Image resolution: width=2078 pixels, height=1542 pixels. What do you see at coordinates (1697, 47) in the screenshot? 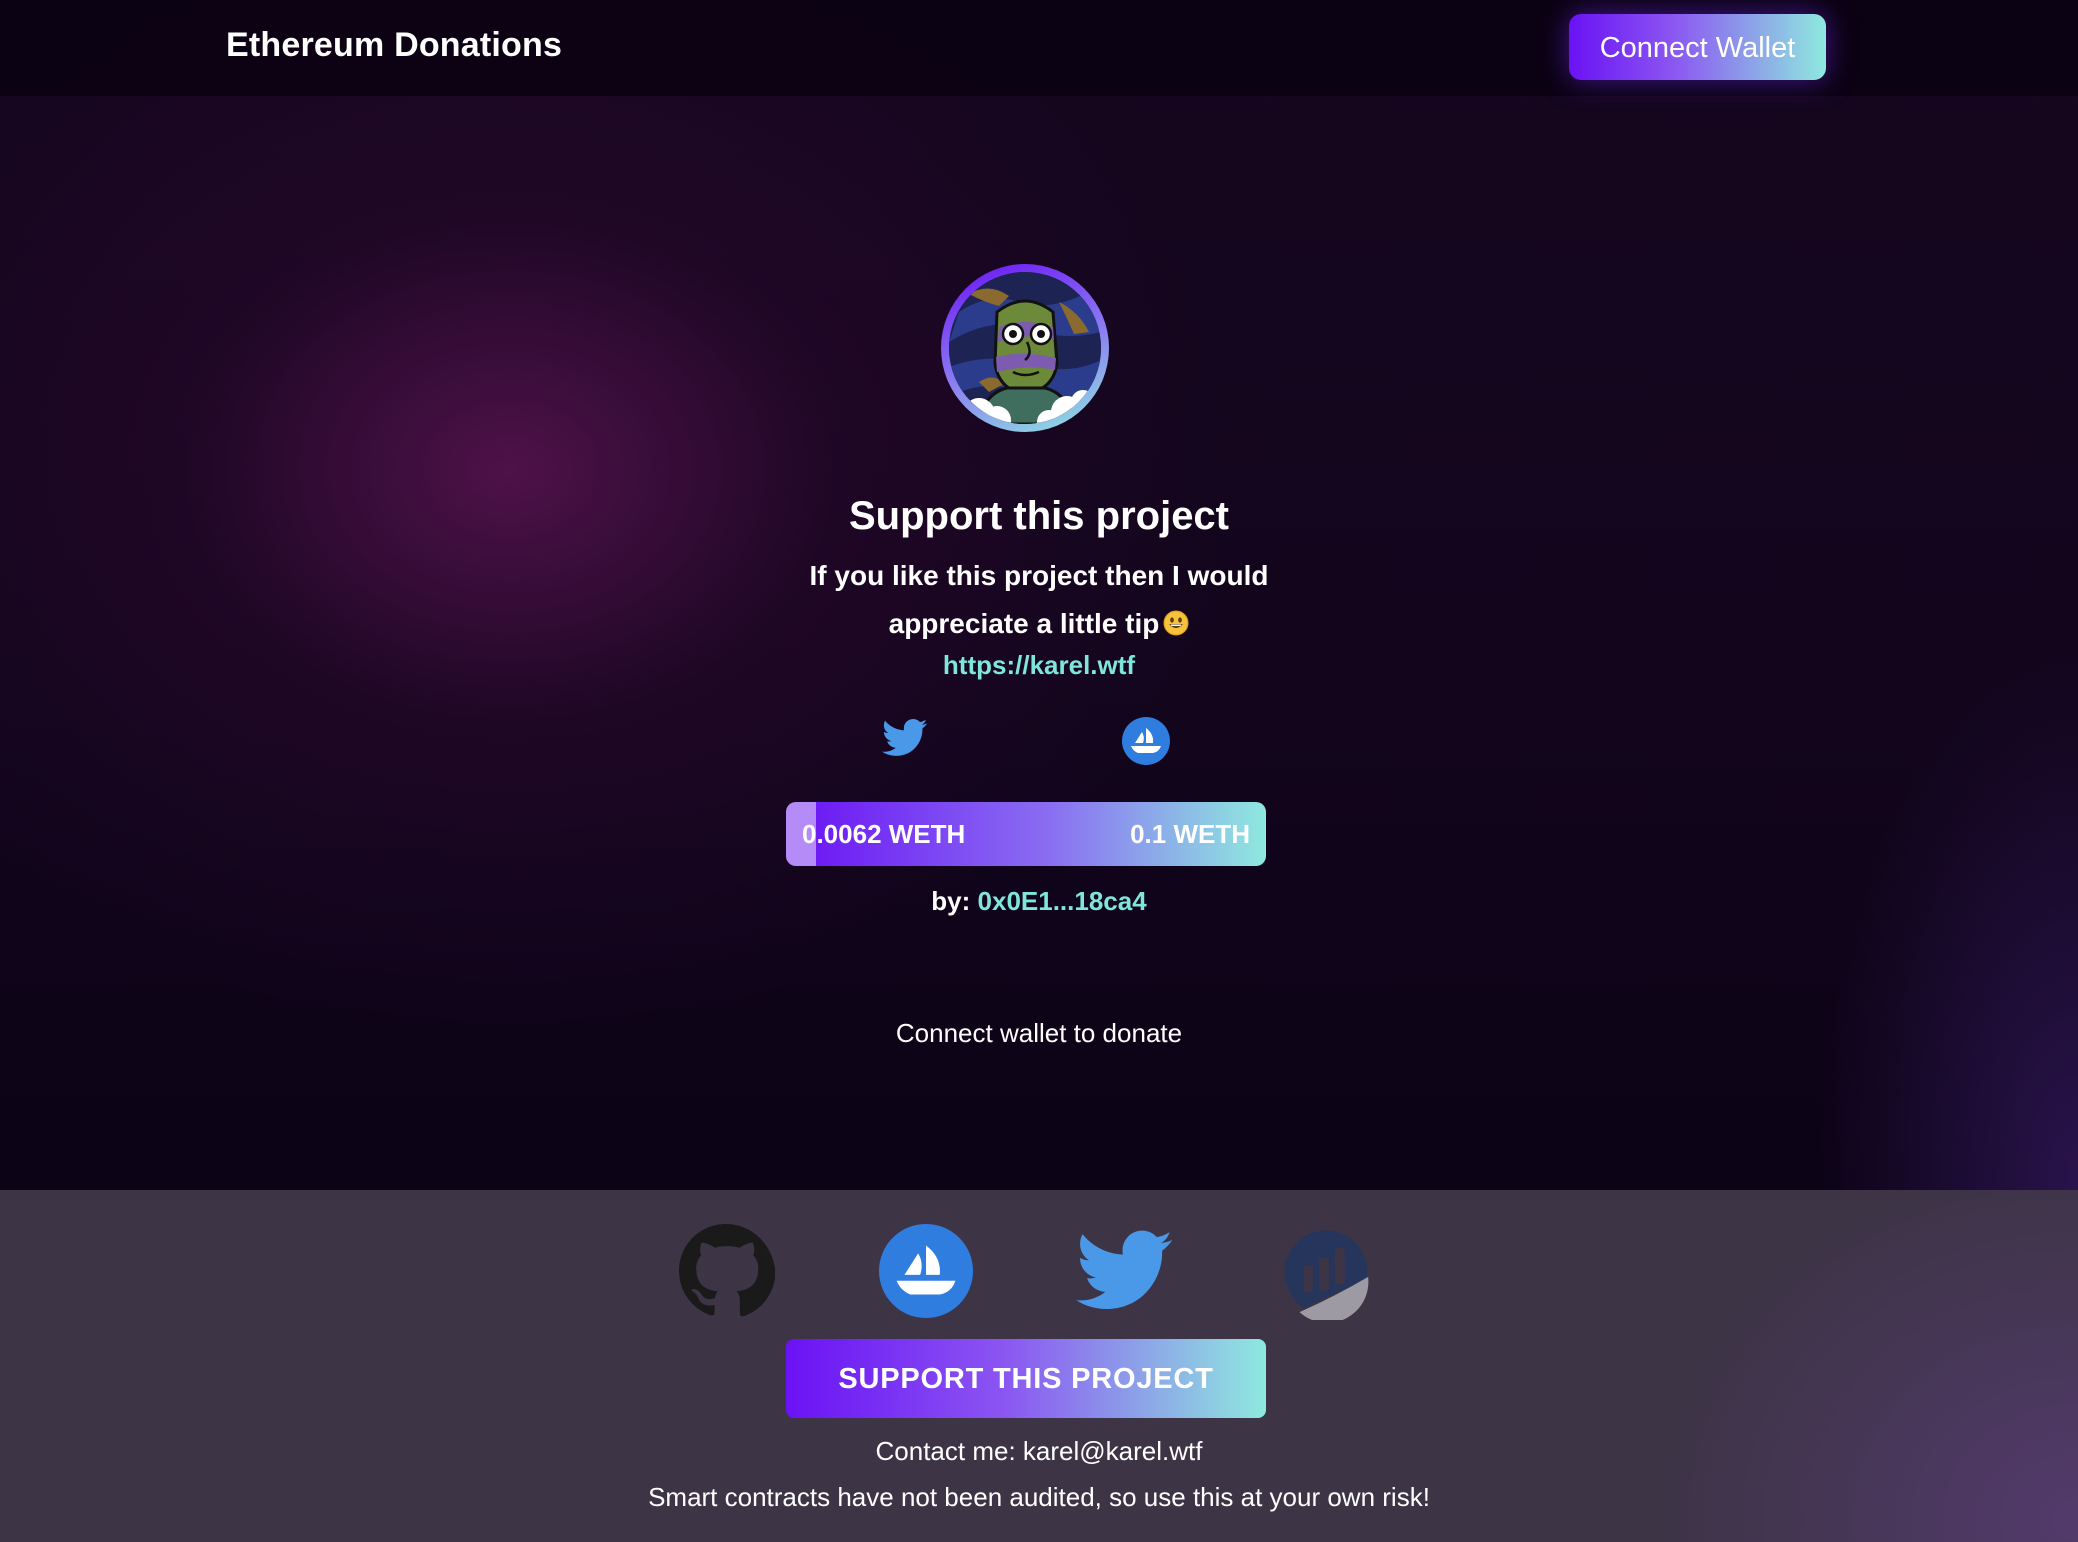
I see `connect-wallet-button: Connect Wallet` at bounding box center [1697, 47].